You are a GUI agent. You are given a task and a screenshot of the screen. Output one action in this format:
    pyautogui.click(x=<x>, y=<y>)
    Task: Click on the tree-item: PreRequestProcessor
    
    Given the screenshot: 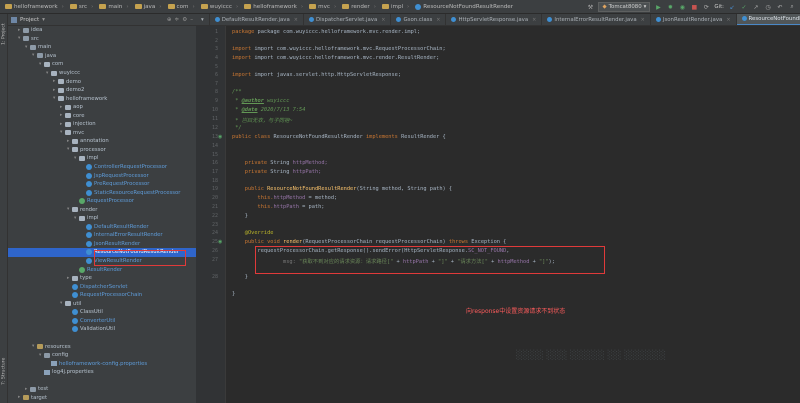 What is the action you would take?
    pyautogui.click(x=102, y=184)
    